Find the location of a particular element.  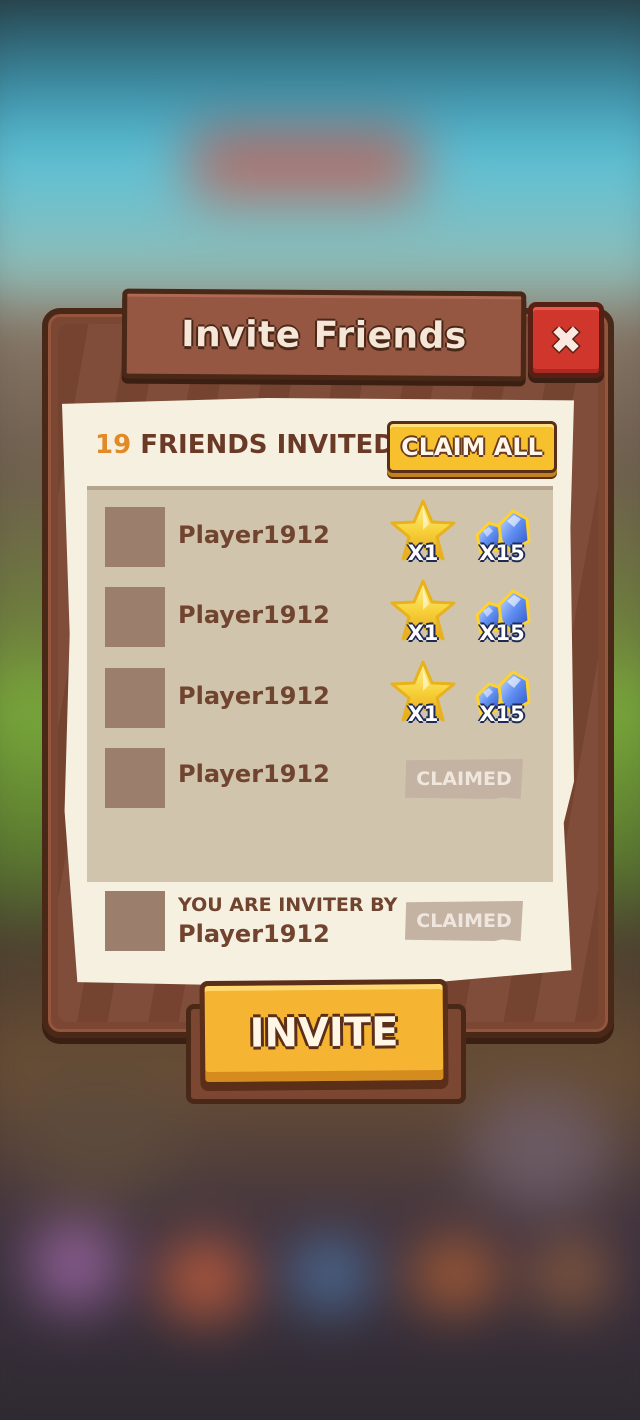

dialog-title: Invite Friends is located at coordinates (324, 335).